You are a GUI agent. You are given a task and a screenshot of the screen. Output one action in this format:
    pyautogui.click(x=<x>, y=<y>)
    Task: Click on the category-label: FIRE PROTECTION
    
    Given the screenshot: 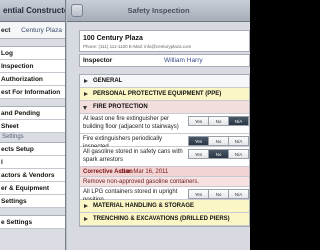 What is the action you would take?
    pyautogui.click(x=120, y=107)
    